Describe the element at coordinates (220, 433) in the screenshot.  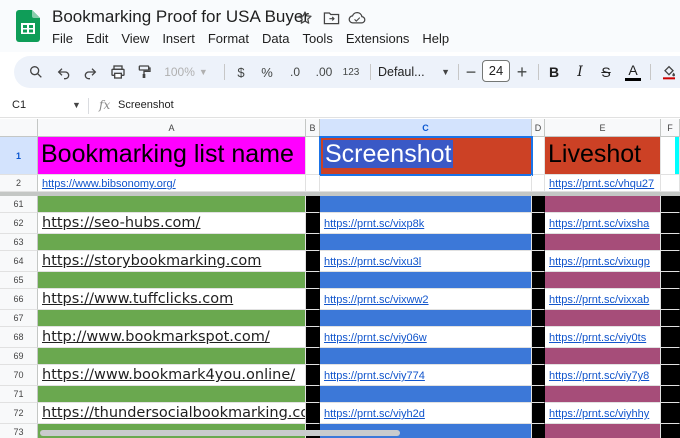
I see `horizontal-scrollbar` at that location.